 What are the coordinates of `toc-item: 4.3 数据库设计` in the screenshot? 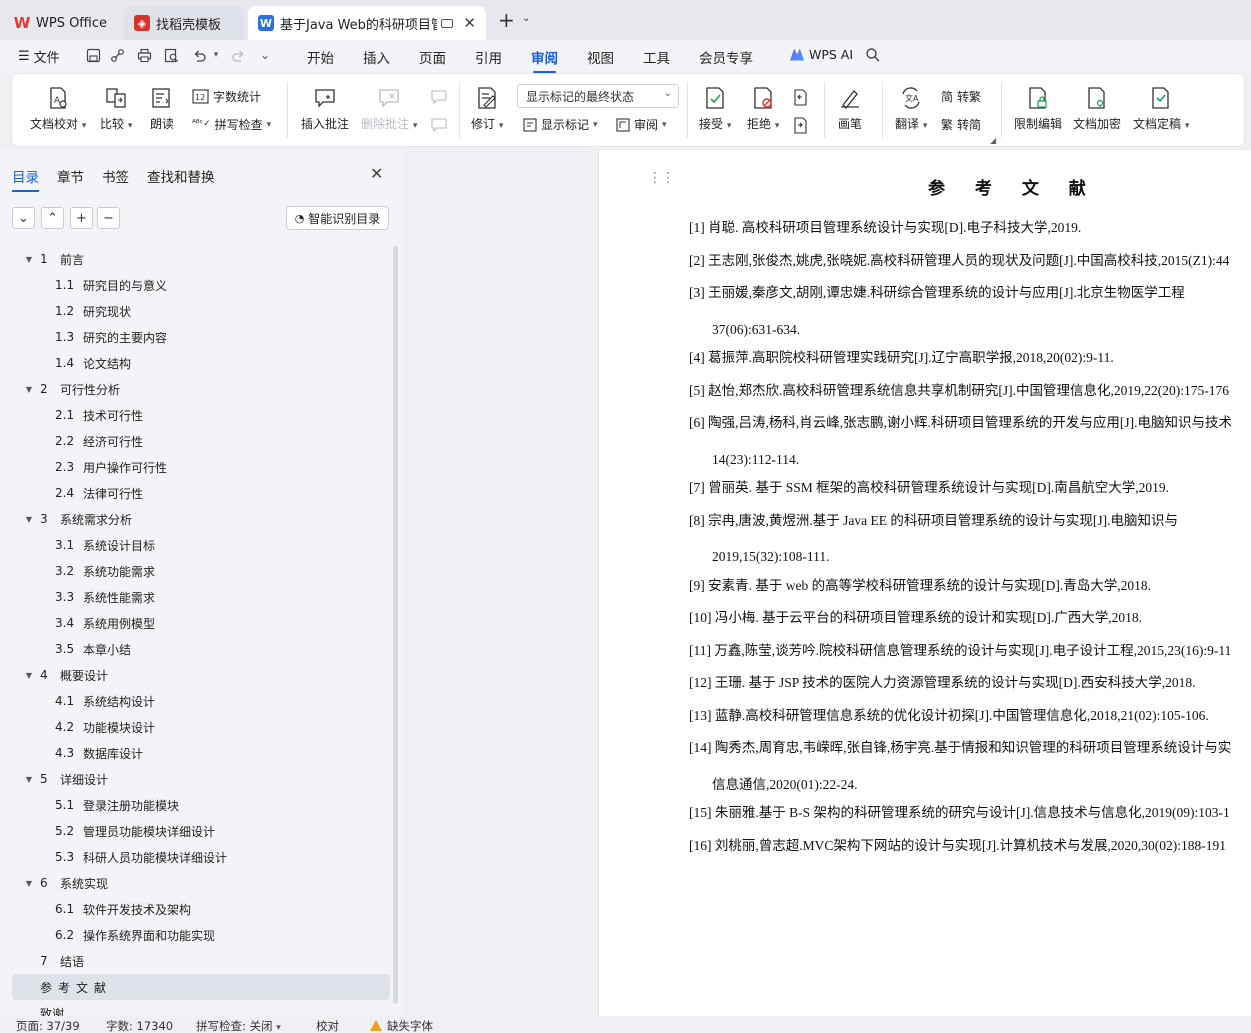 It's located at (201, 753).